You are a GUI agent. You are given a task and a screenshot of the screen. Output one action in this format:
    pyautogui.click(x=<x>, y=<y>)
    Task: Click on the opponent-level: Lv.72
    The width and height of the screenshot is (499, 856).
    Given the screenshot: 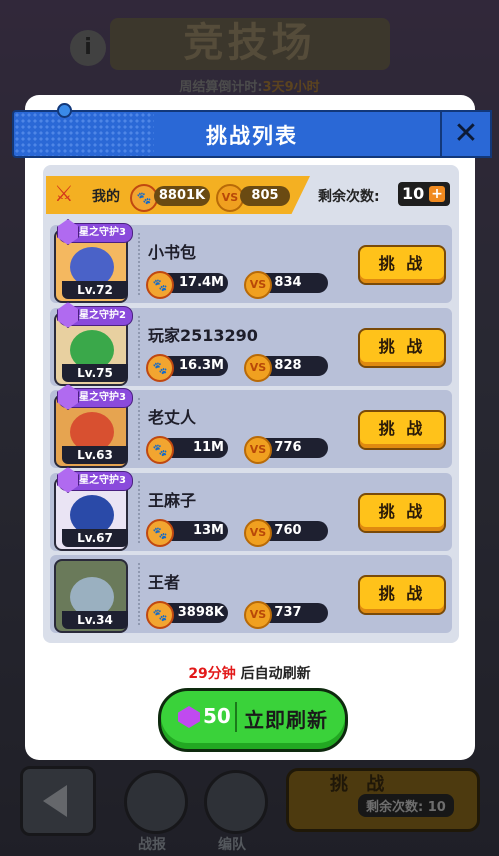 What is the action you would take?
    pyautogui.click(x=95, y=290)
    